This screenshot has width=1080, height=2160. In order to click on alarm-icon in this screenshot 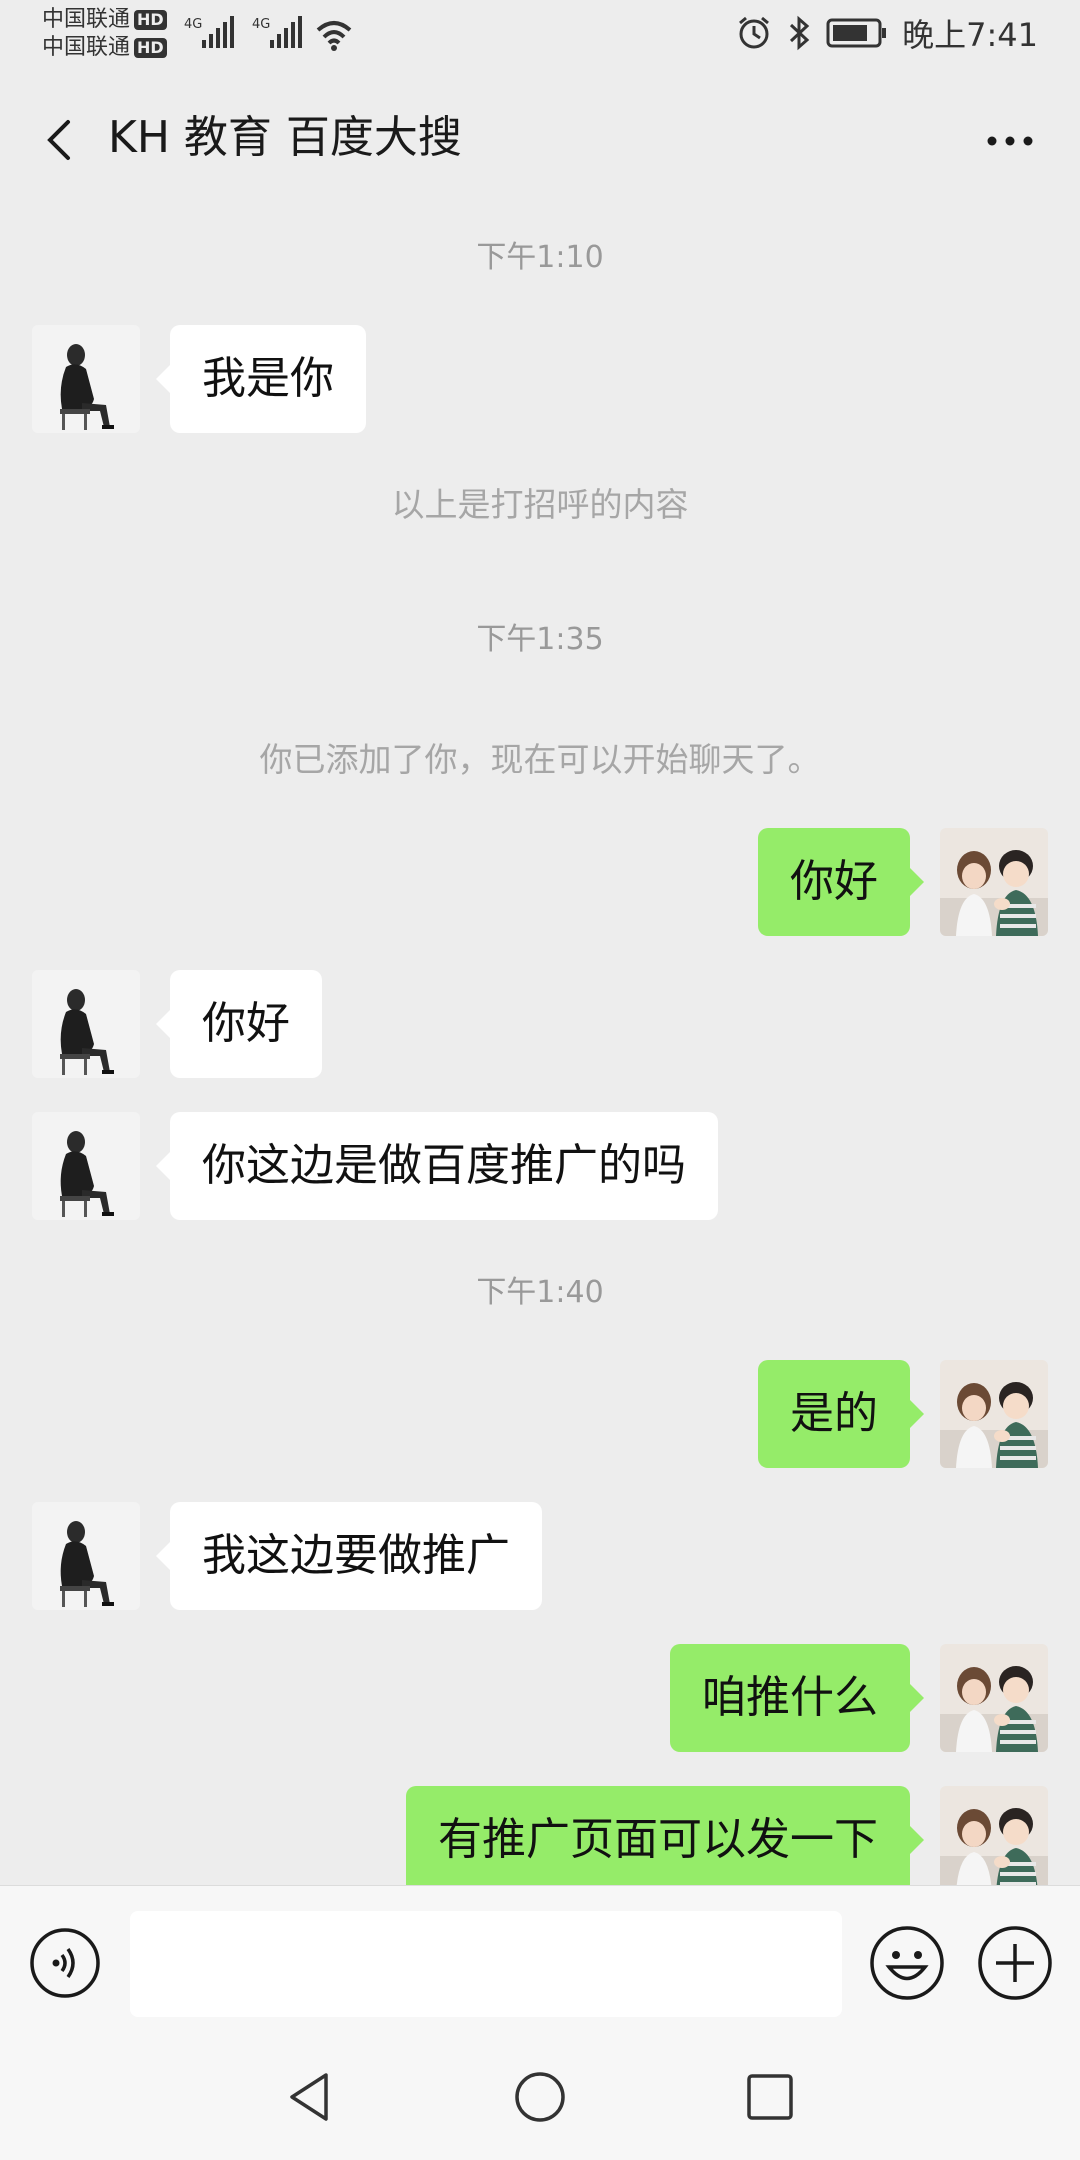, I will do `click(754, 32)`.